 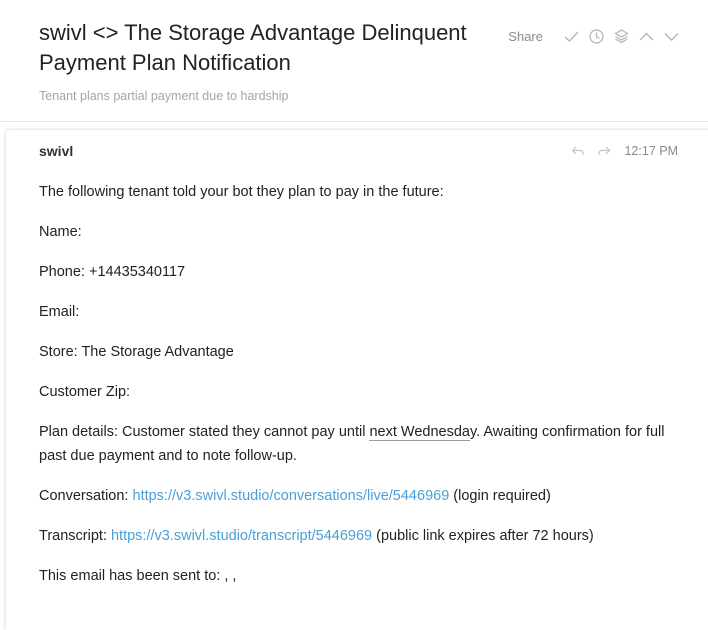 What do you see at coordinates (56, 151) in the screenshot?
I see `sender-name: swivl` at bounding box center [56, 151].